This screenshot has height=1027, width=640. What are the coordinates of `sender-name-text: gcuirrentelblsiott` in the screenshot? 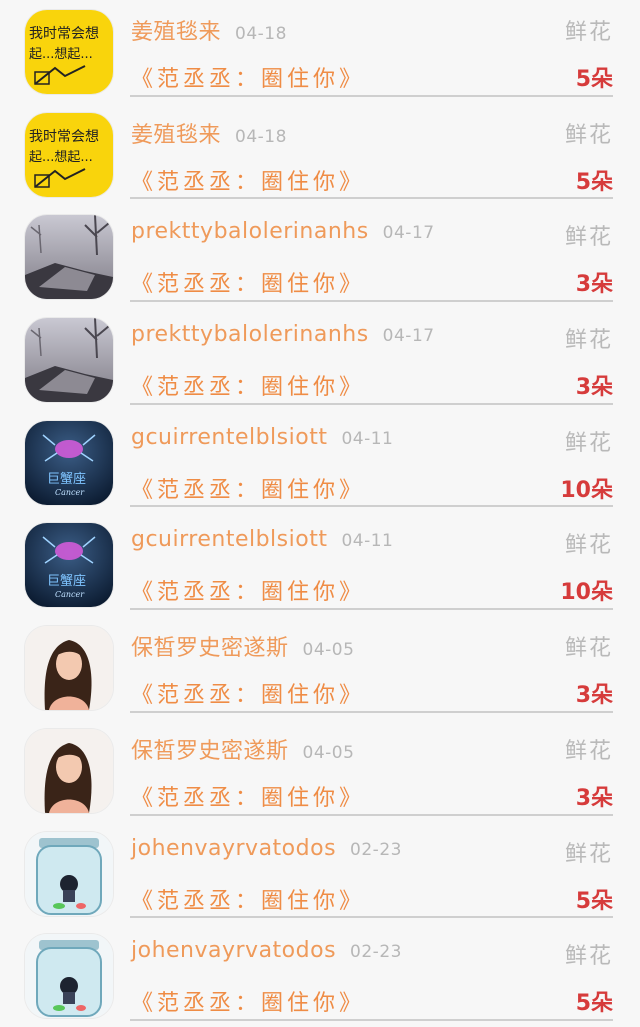 It's located at (229, 540).